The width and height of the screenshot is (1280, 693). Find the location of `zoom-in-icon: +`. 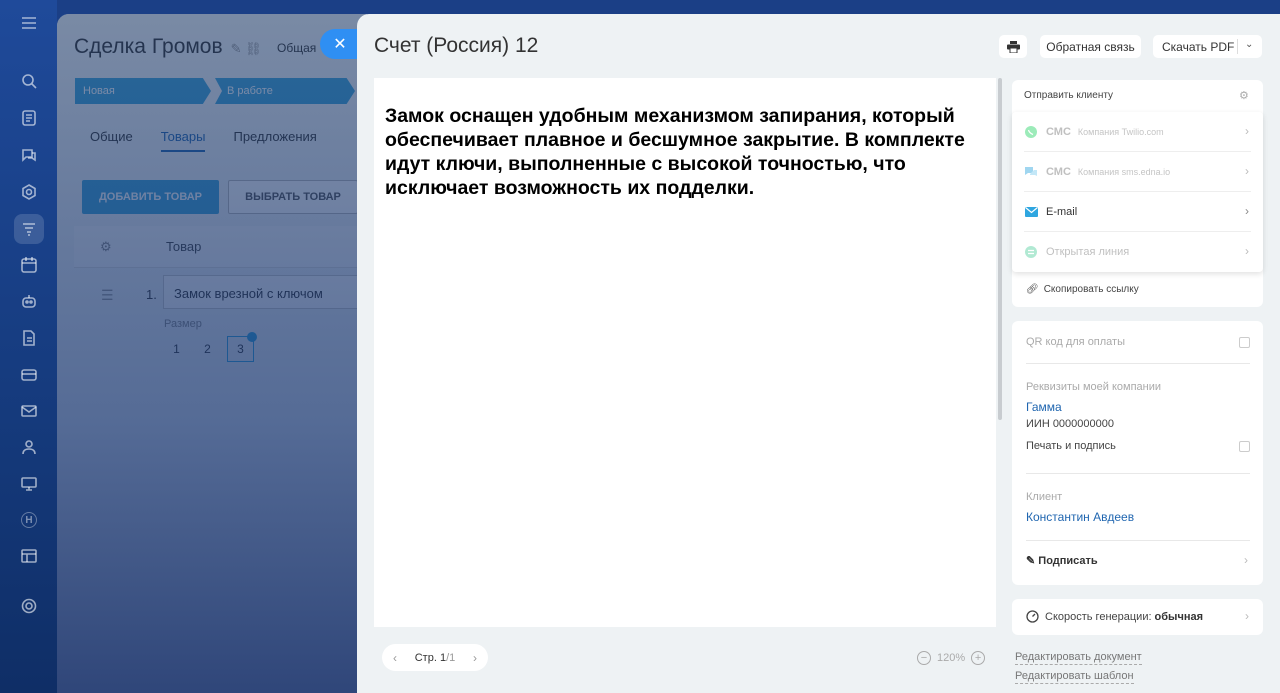

zoom-in-icon: + is located at coordinates (978, 658).